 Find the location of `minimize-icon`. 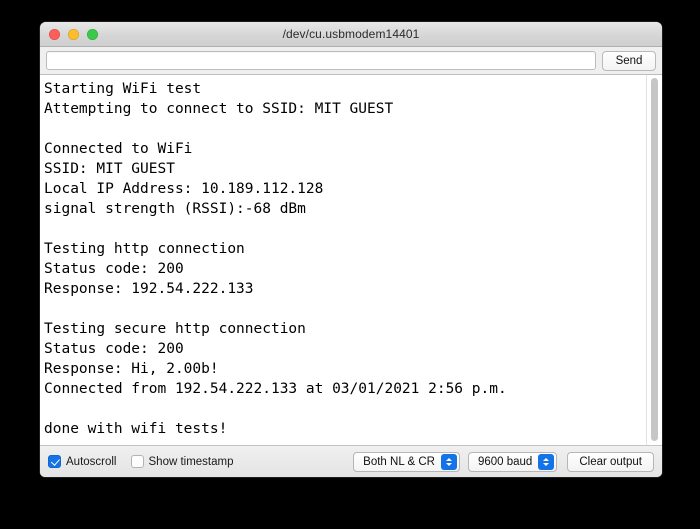

minimize-icon is located at coordinates (73, 34).